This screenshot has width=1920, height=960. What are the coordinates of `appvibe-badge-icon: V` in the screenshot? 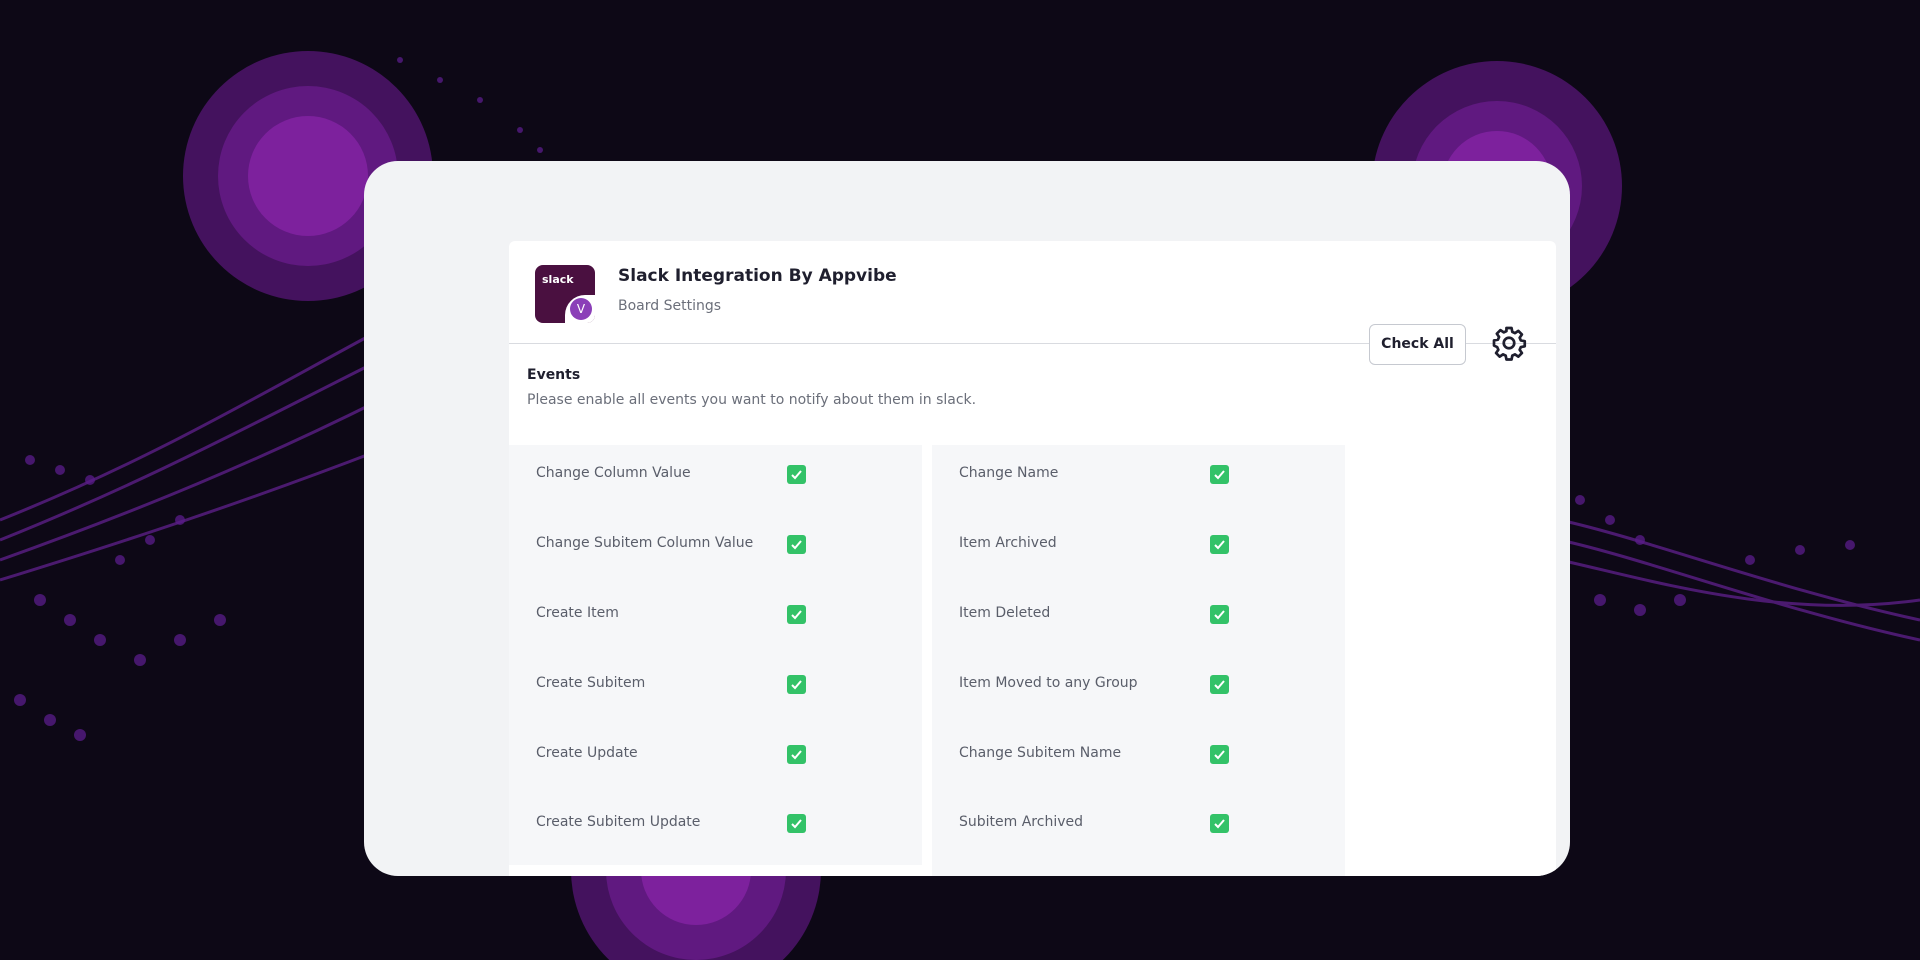 It's located at (581, 309).